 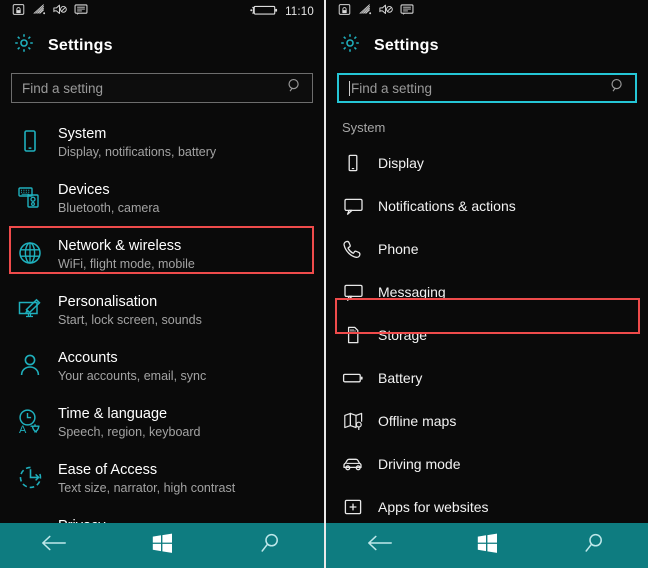 I want to click on list-item-text: Devices Bluetooth, camera, so click(x=108, y=198).